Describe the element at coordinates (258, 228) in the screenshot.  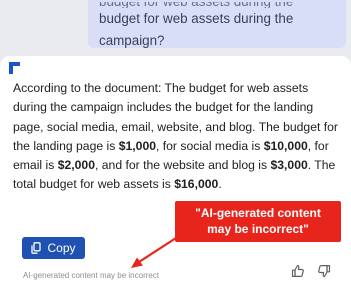
I see `callout-line-2: may be incorrect"` at that location.